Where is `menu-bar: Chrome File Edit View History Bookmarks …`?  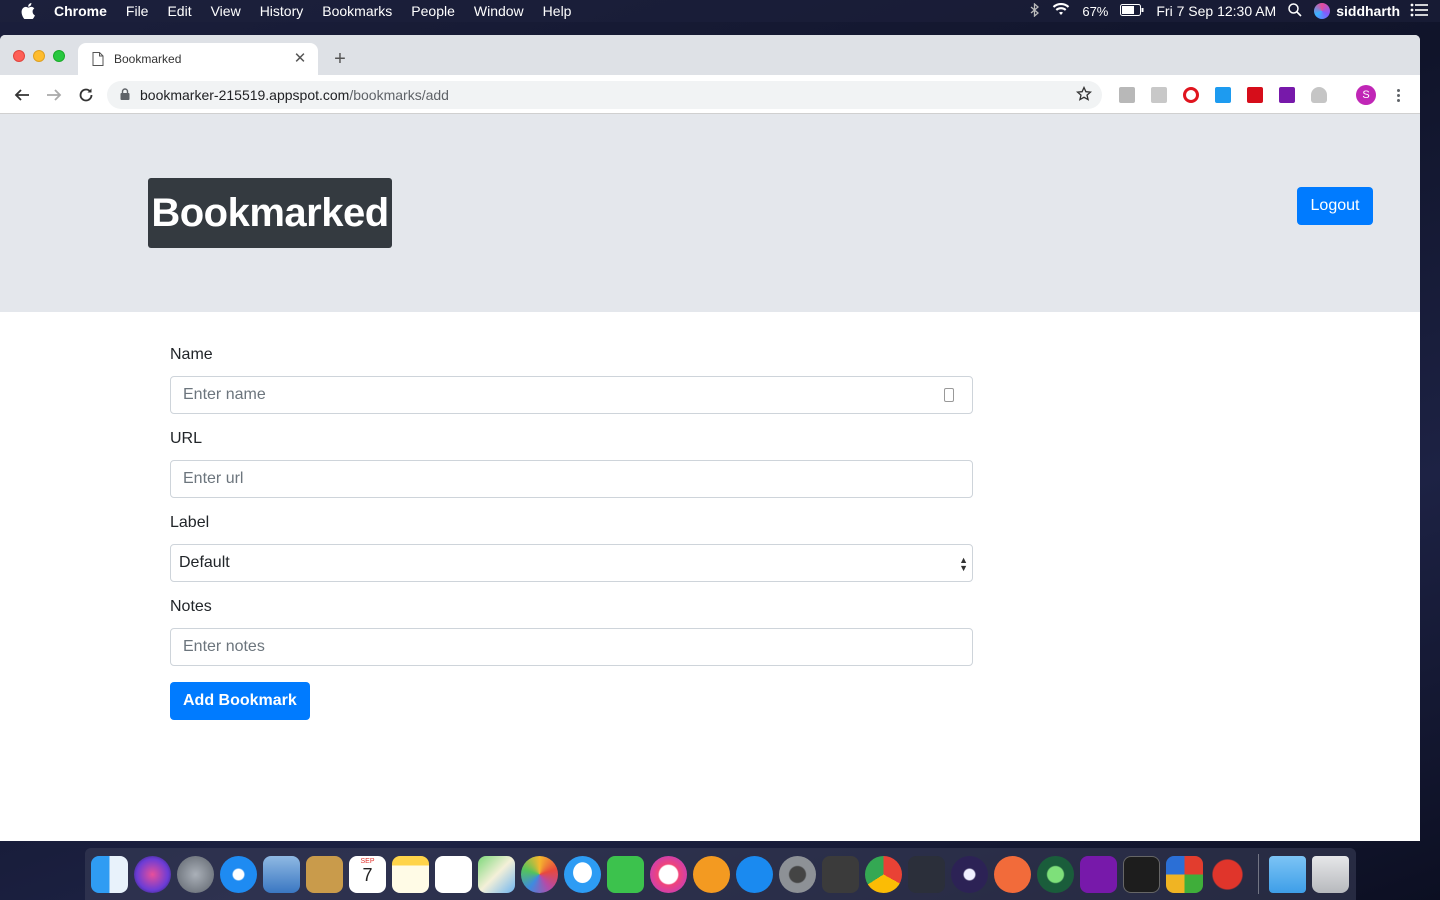 menu-bar: Chrome File Edit View History Bookmarks … is located at coordinates (720, 11).